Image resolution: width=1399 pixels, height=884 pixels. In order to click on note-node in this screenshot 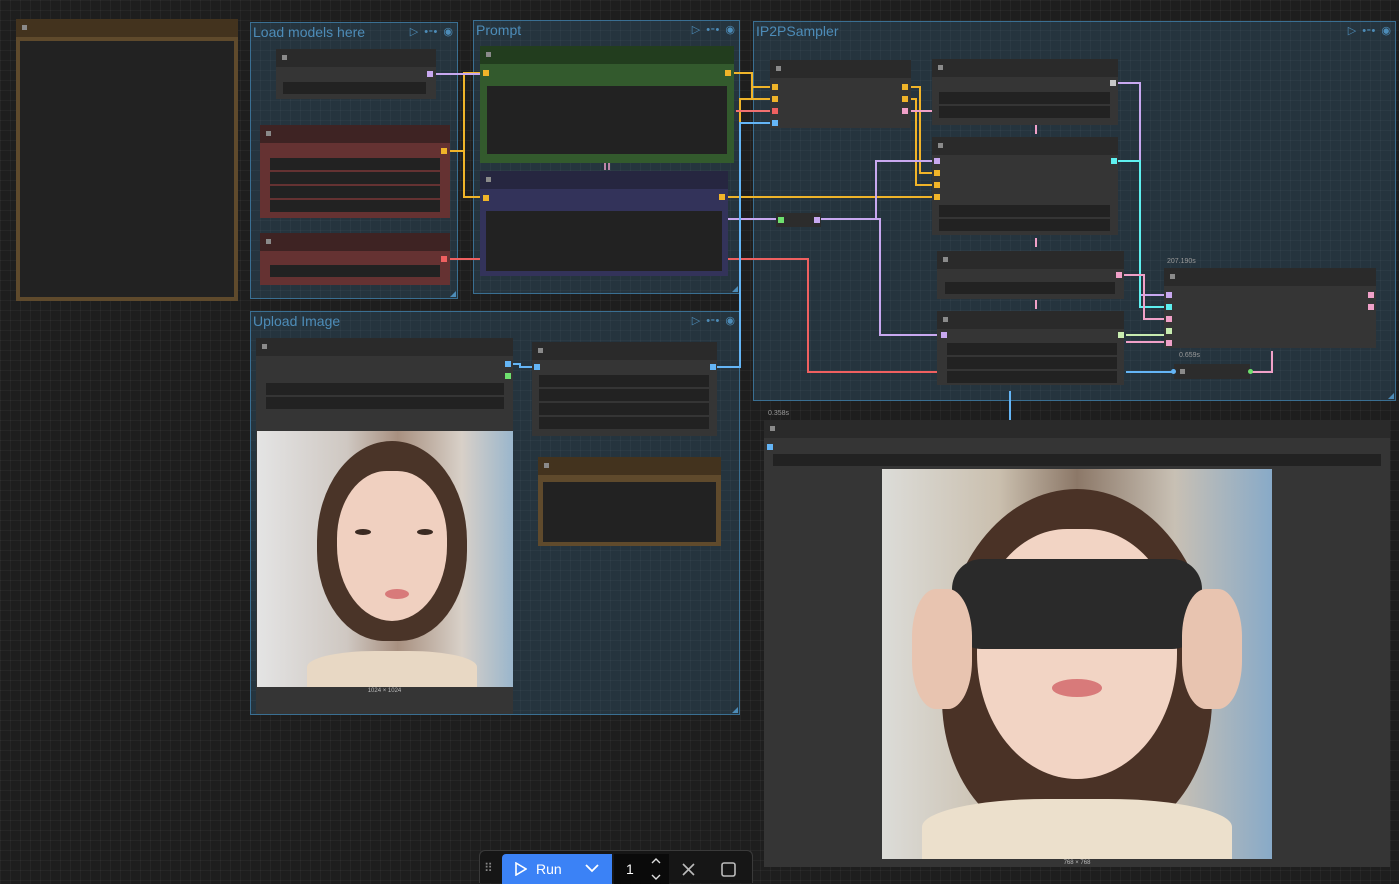, I will do `click(127, 160)`.